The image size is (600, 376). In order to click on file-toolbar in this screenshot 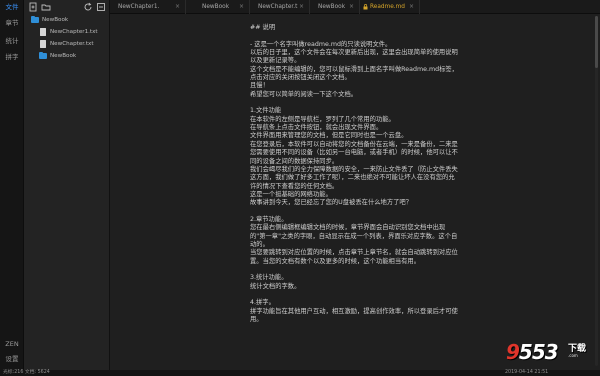, I will do `click(67, 7)`.